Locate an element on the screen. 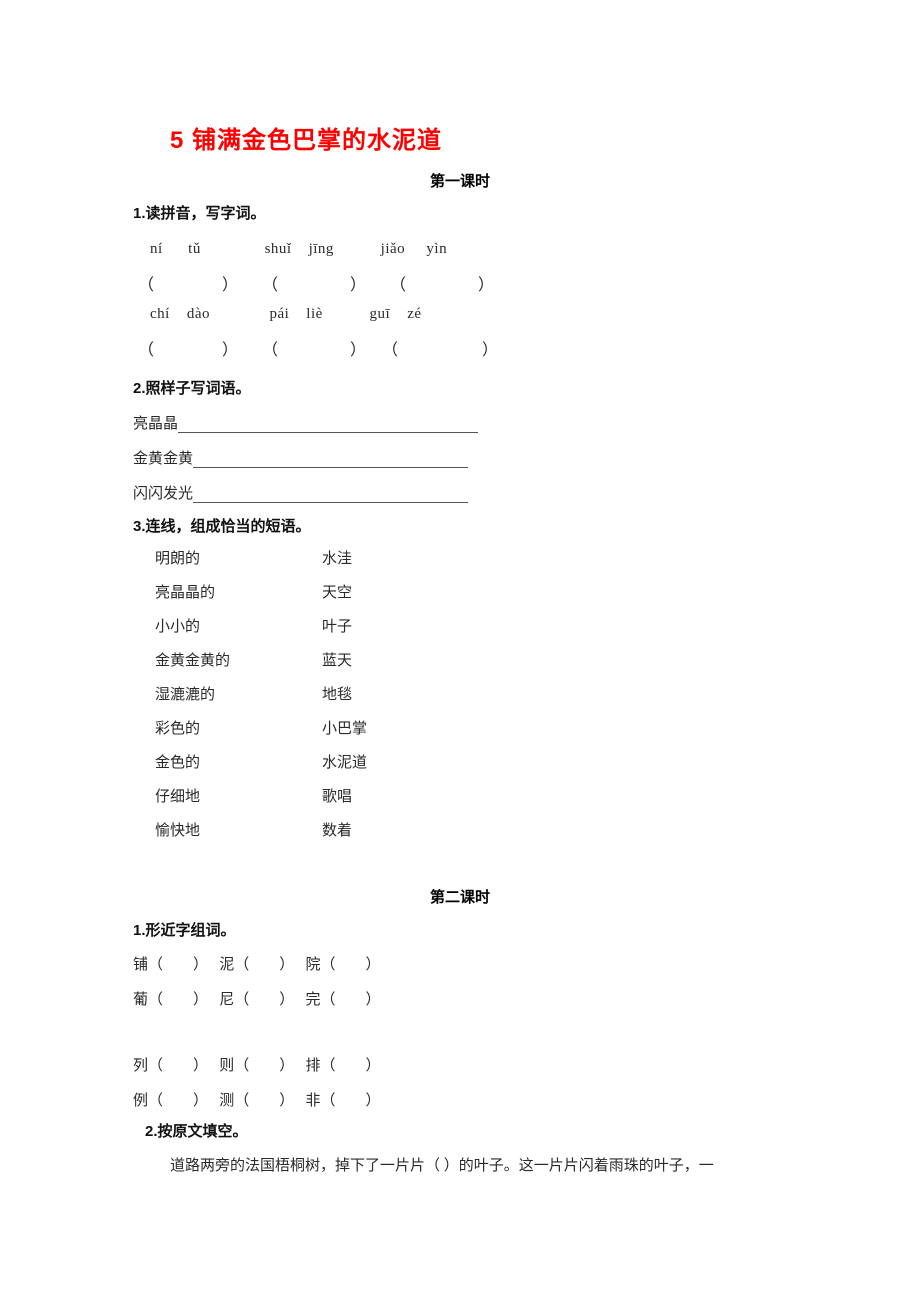 This screenshot has height=1302, width=920. exercise-1-heading: 1.读拼音，写字词。 is located at coordinates (199, 213).